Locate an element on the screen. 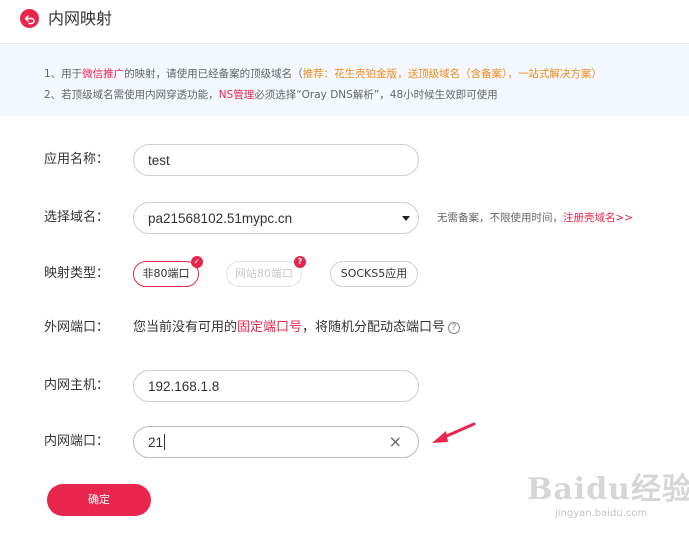 This screenshot has height=536, width=689. domain-select-value is located at coordinates (268, 218).